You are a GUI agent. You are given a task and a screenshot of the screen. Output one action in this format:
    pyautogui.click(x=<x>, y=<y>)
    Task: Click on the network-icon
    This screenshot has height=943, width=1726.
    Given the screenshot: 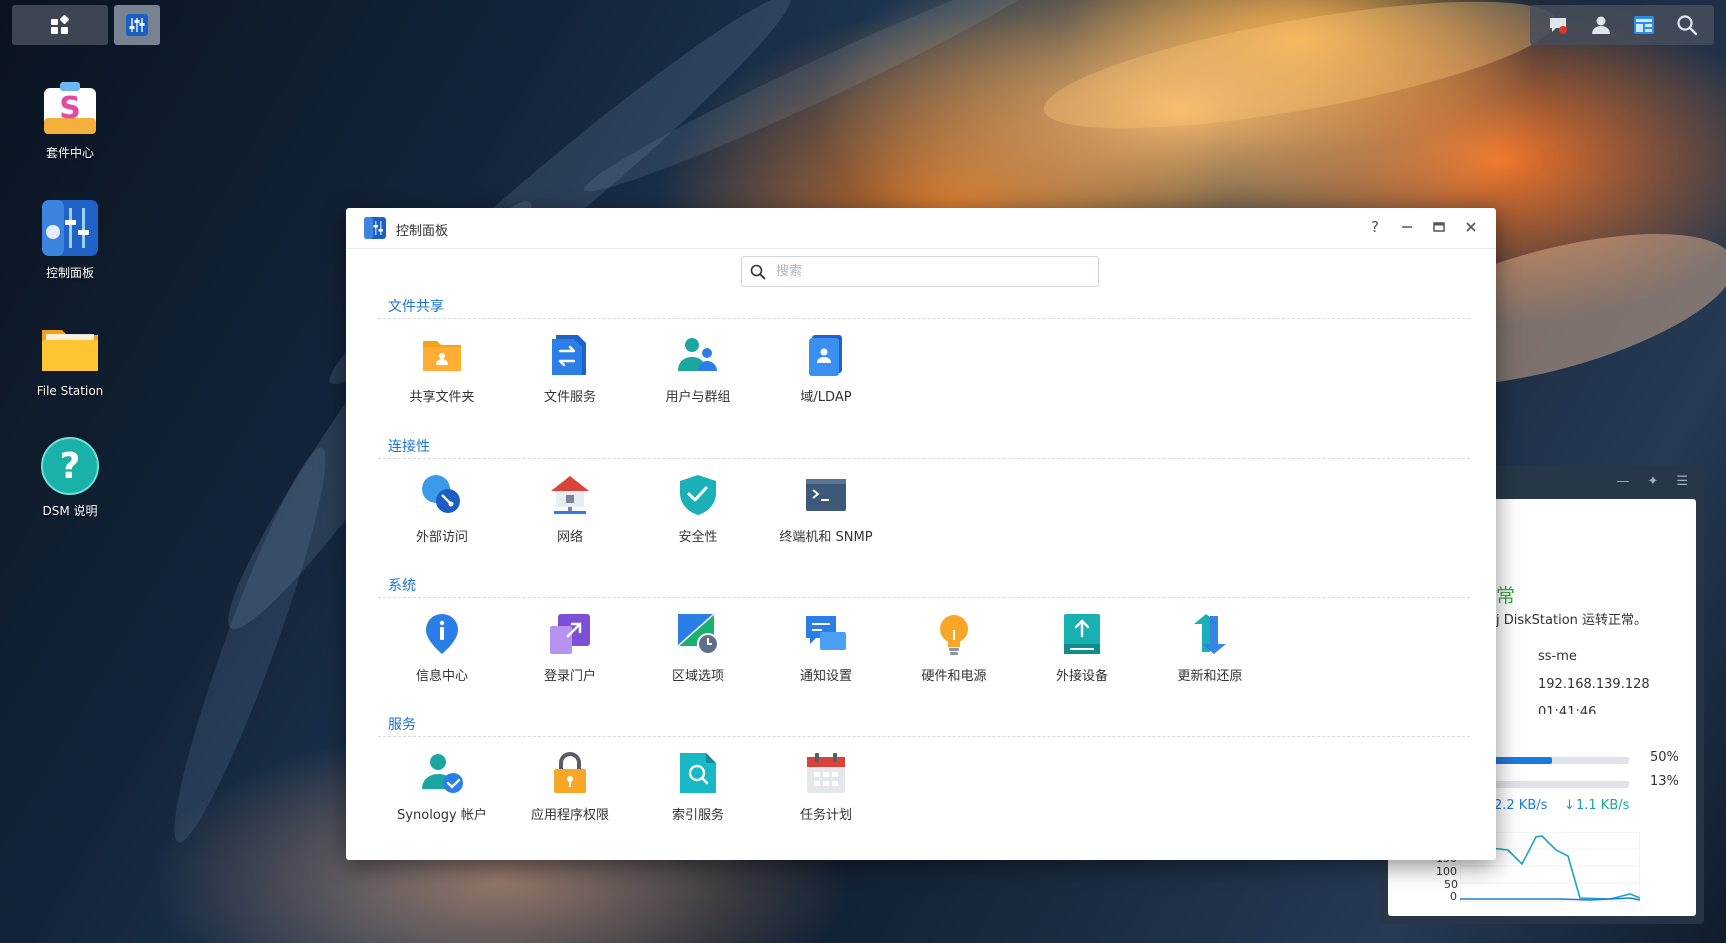 What is the action you would take?
    pyautogui.click(x=570, y=495)
    